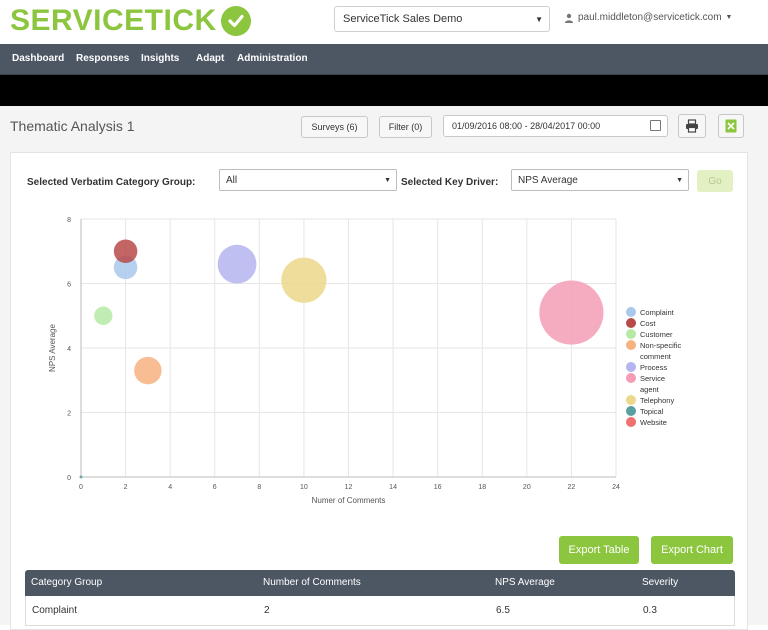 The height and width of the screenshot is (630, 768). Describe the element at coordinates (81, 477) in the screenshot. I see `bubble-topical` at that location.